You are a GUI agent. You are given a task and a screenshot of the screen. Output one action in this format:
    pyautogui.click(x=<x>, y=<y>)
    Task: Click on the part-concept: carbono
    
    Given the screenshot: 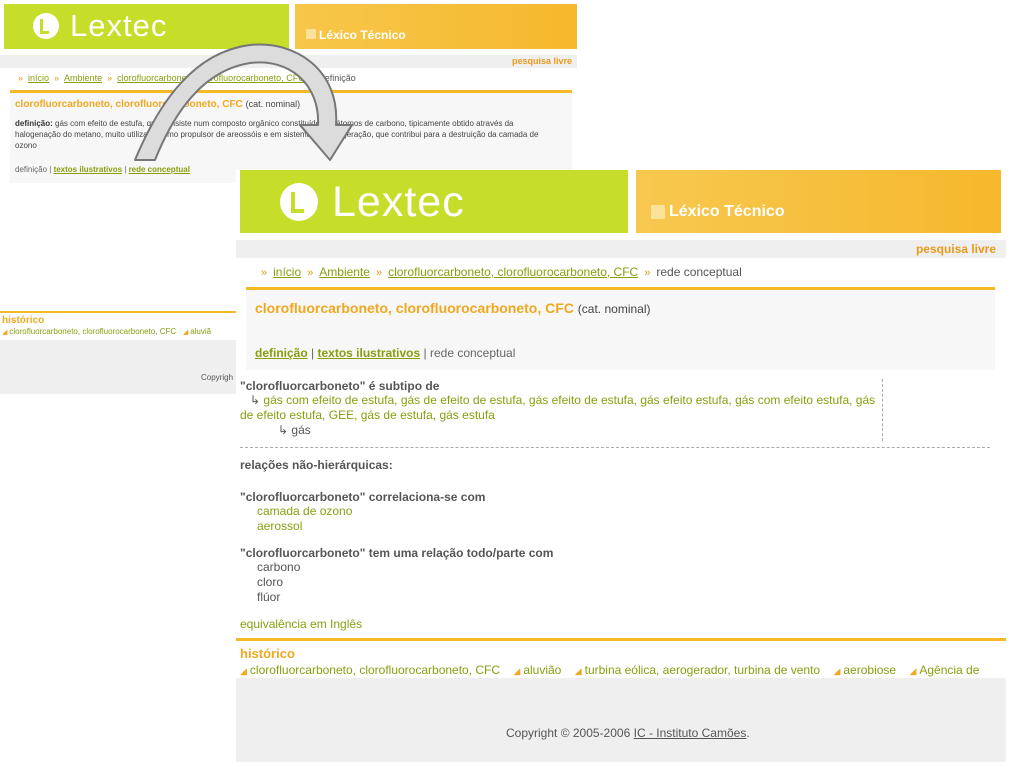 What is the action you would take?
    pyautogui.click(x=279, y=567)
    